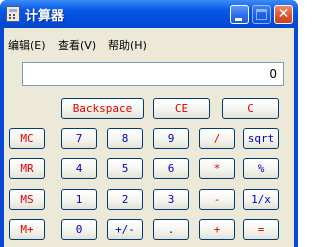  What do you see at coordinates (79, 199) in the screenshot?
I see `digit-1-button: 1` at bounding box center [79, 199].